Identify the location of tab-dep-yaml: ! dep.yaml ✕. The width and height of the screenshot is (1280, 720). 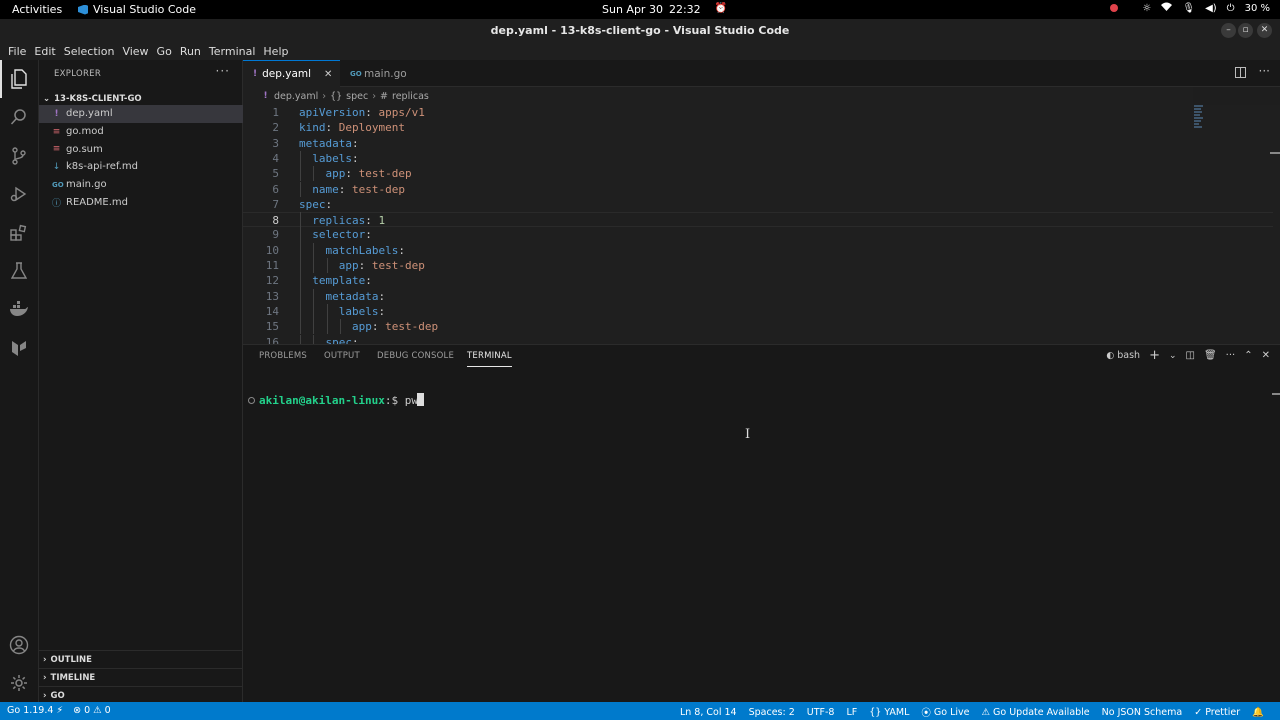
(291, 73).